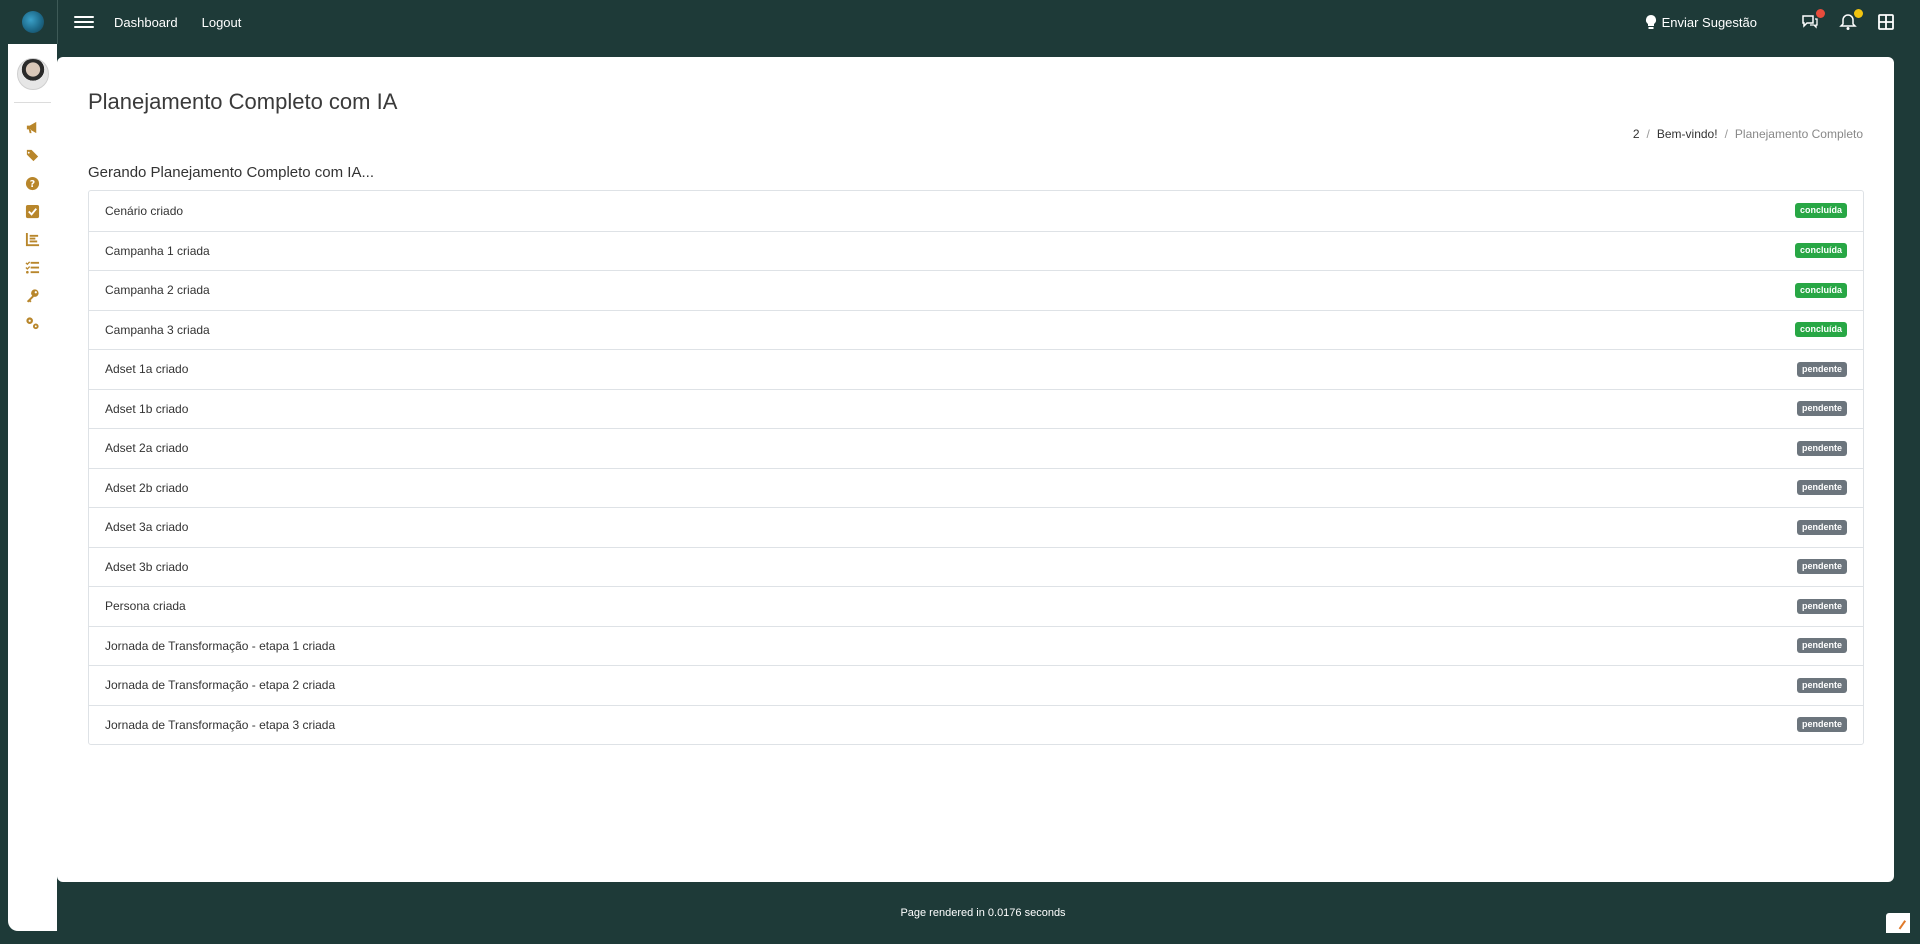 Image resolution: width=1920 pixels, height=944 pixels. Describe the element at coordinates (1709, 22) in the screenshot. I see `send-suggestion-label: Enviar Sugestão` at that location.